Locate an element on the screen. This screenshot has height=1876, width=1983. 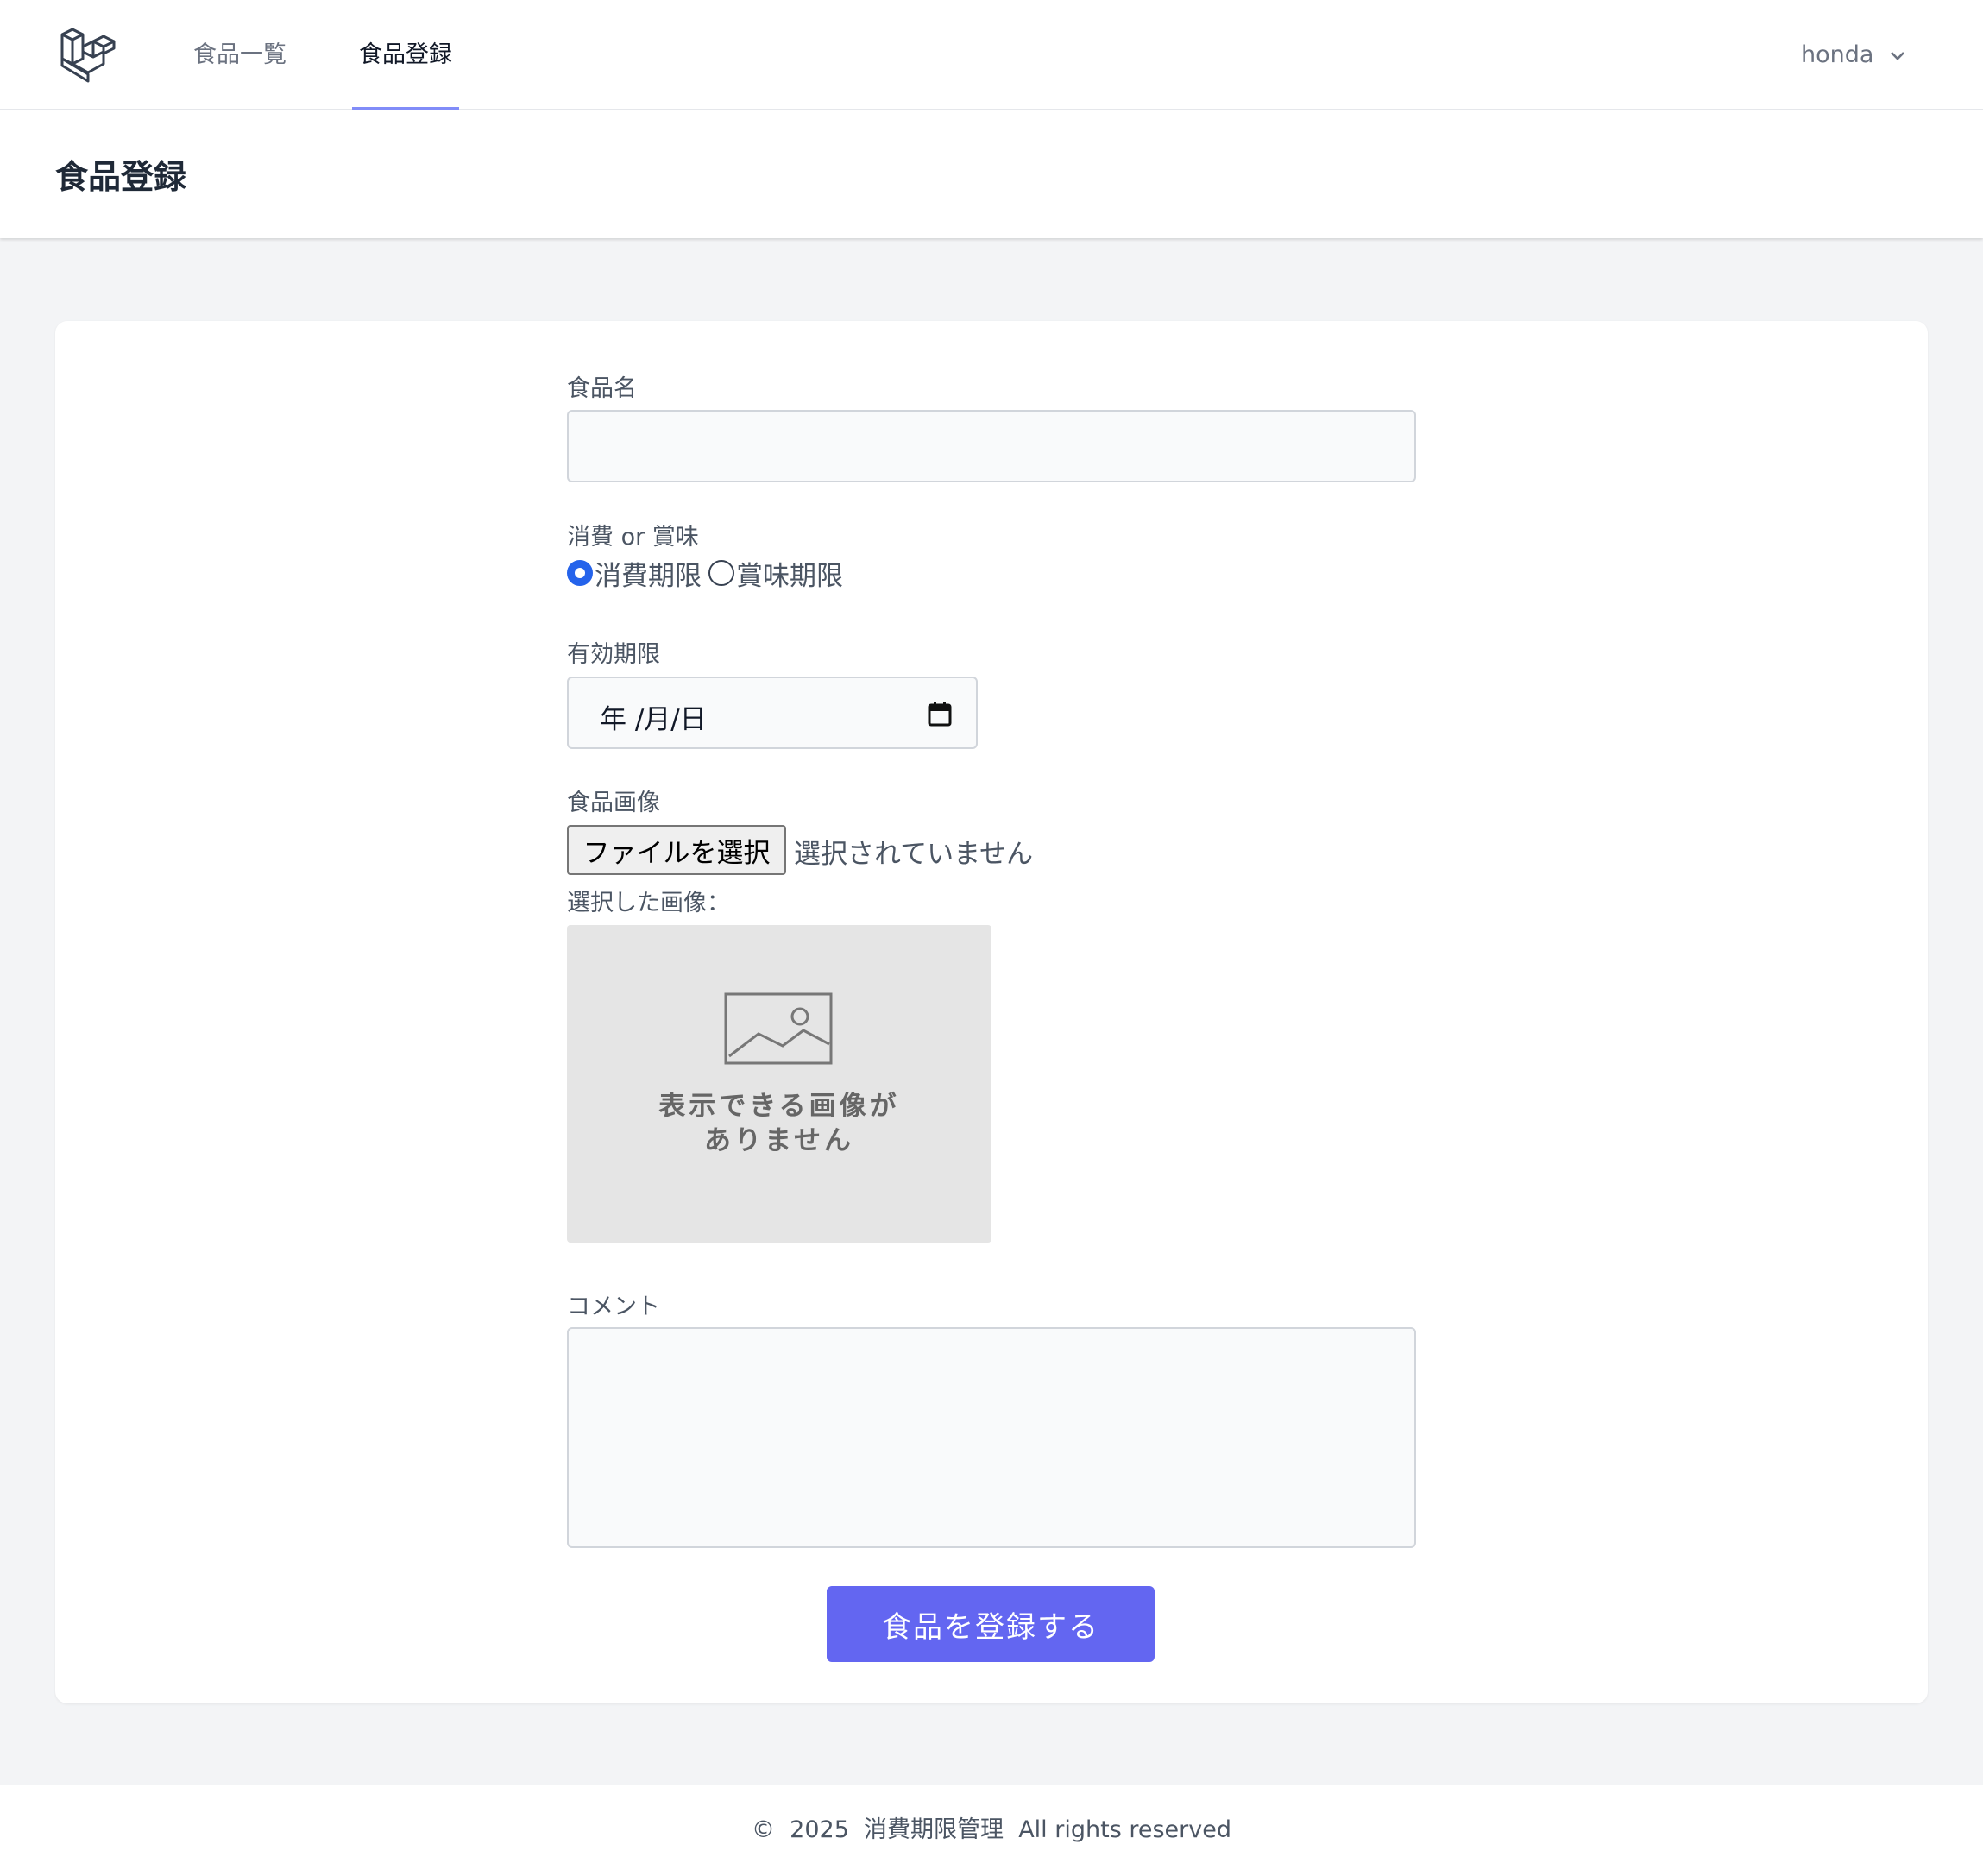
footer: © 2025 消費期限管理 All rights reserved is located at coordinates (991, 1831).